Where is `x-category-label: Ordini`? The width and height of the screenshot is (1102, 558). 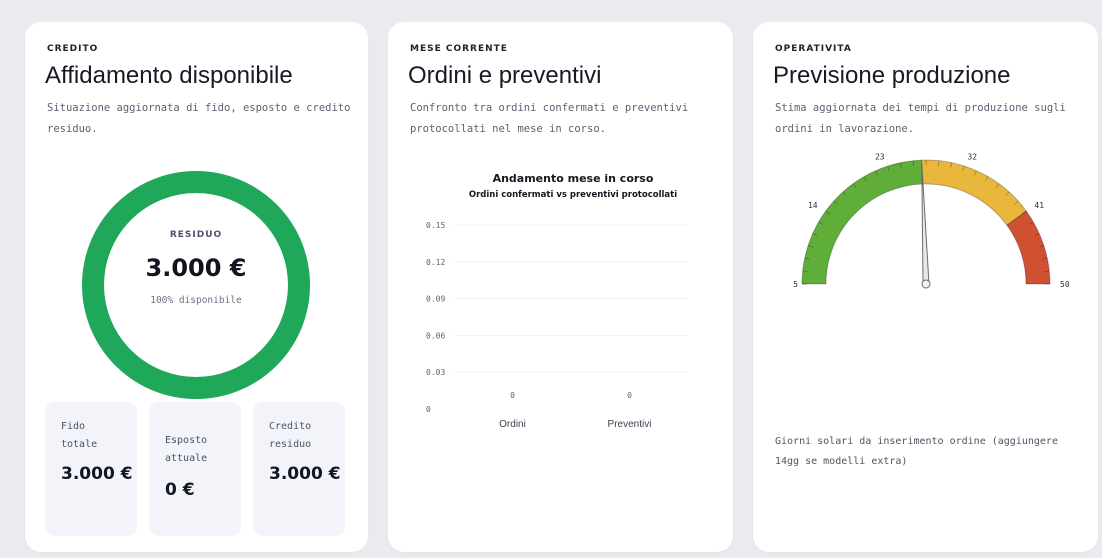
x-category-label: Ordini is located at coordinates (512, 424).